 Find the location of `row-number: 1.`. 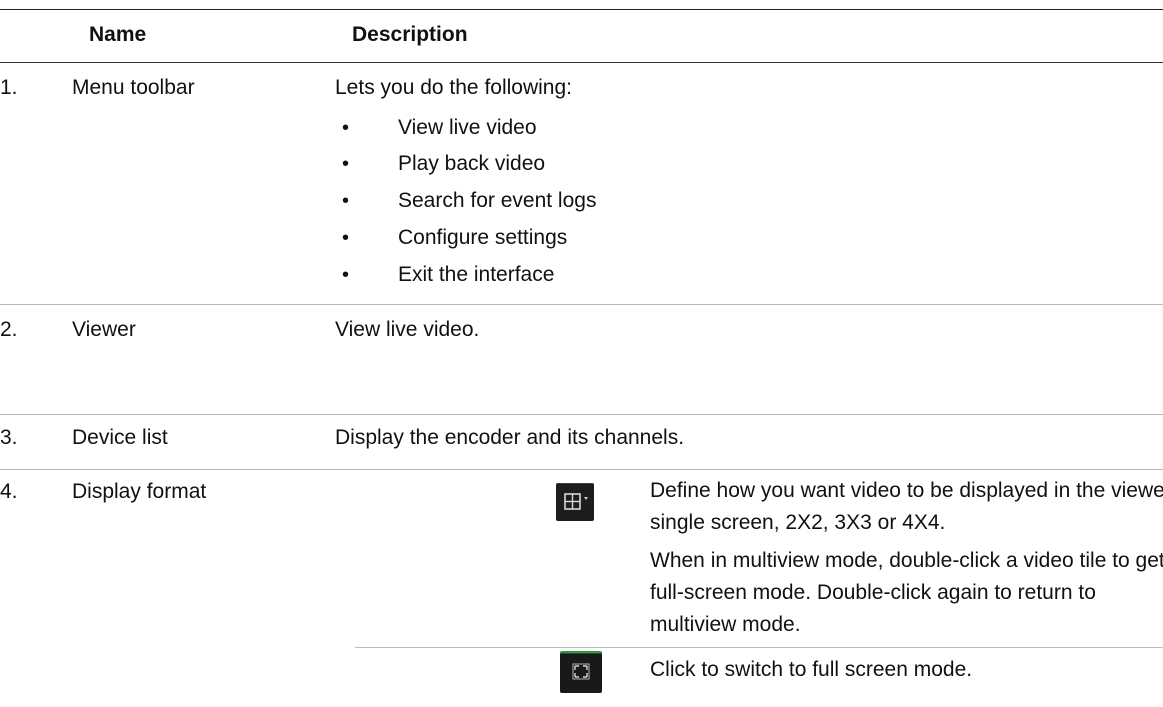

row-number: 1. is located at coordinates (9, 87).